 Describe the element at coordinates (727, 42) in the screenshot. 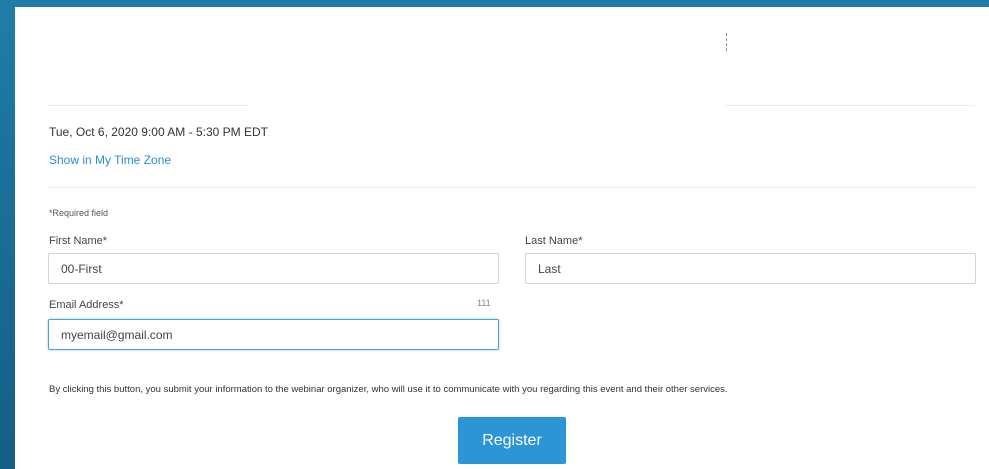

I see `text-cursor-mark` at that location.